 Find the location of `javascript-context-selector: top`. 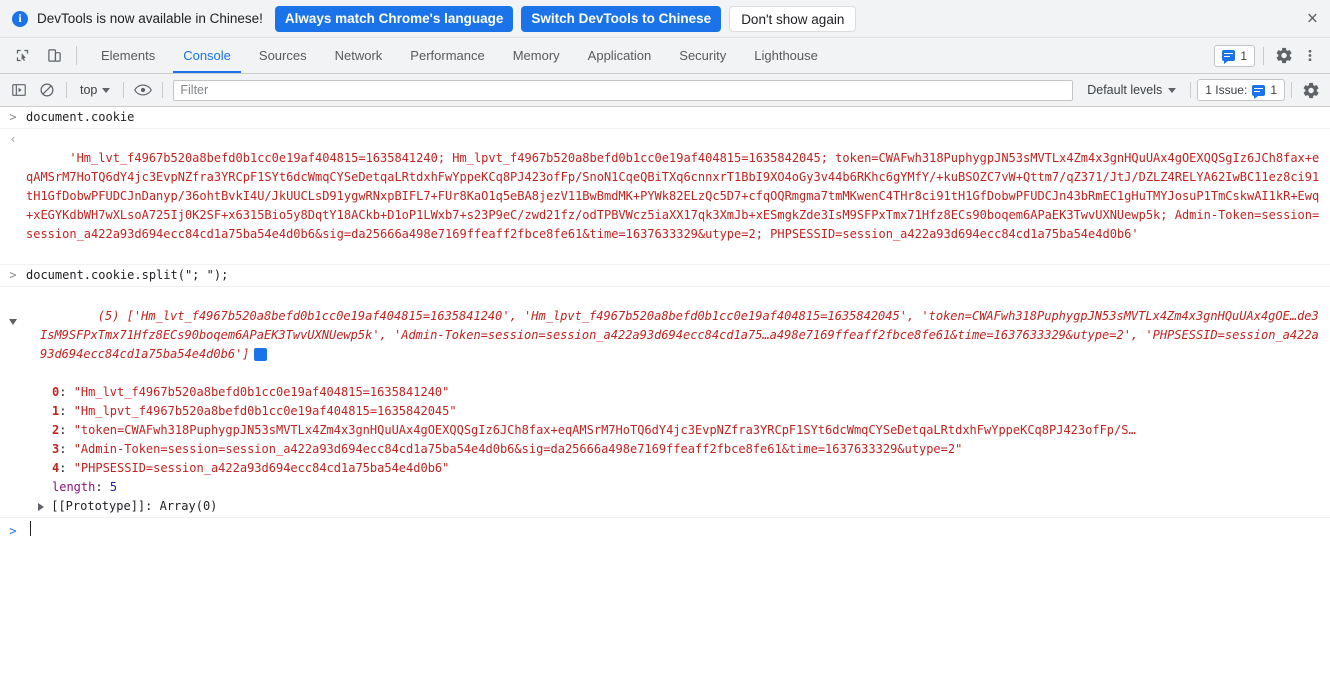

javascript-context-selector: top is located at coordinates (95, 90).